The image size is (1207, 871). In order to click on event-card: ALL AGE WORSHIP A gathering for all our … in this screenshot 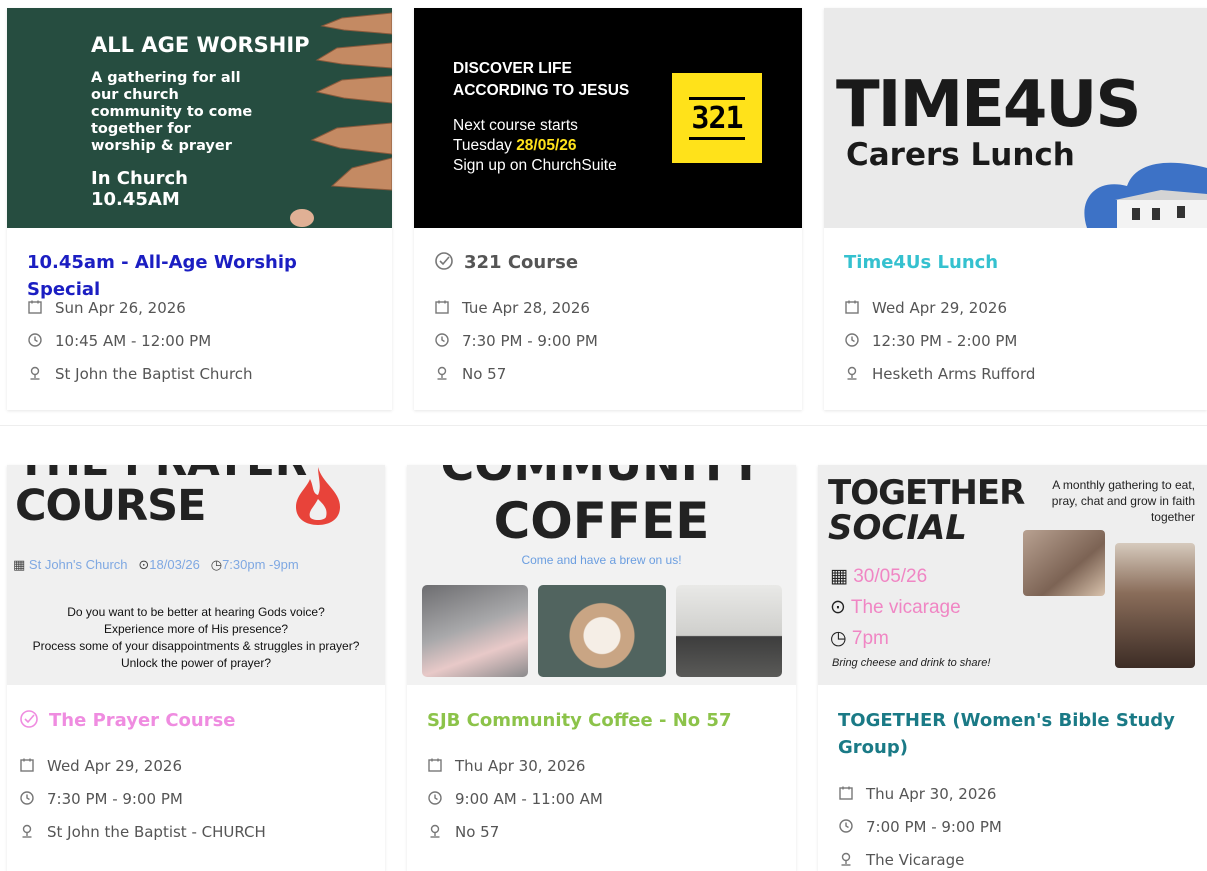, I will do `click(199, 209)`.